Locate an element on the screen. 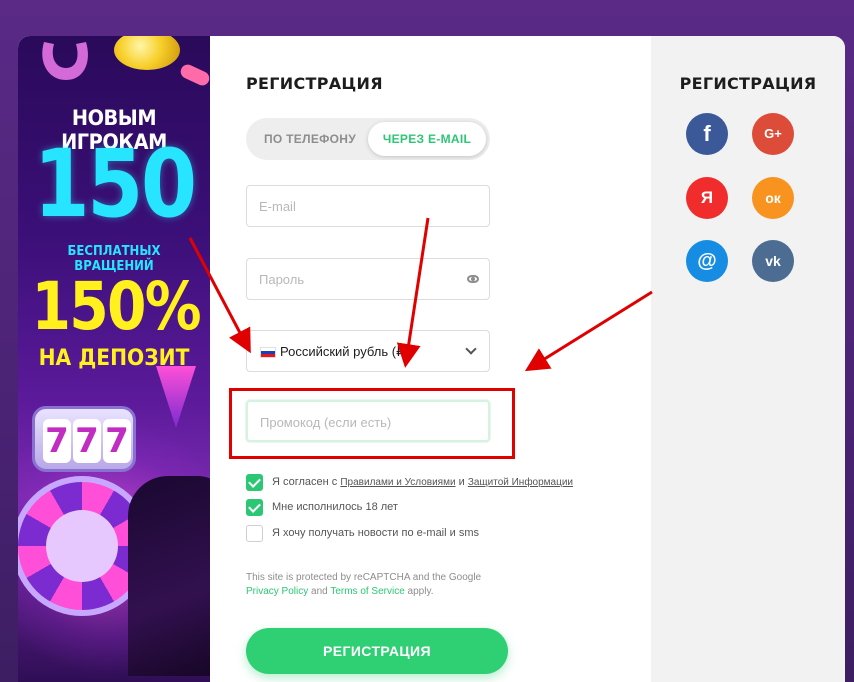 The height and width of the screenshot is (682, 854). password-field: Пароль is located at coordinates (368, 279).